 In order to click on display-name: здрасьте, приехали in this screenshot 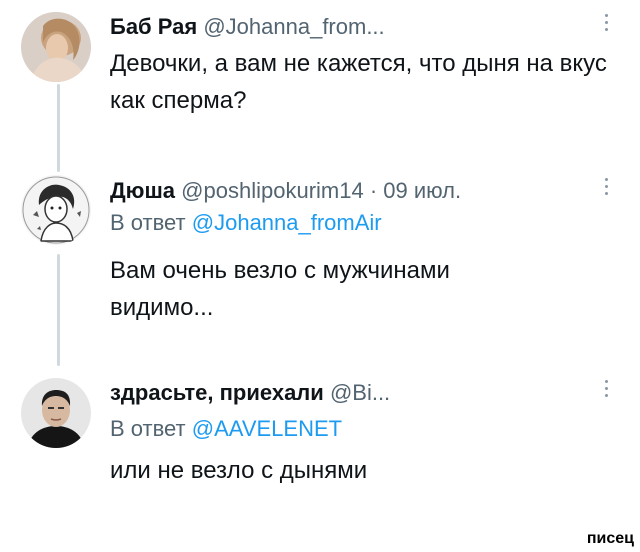, I will do `click(217, 392)`.